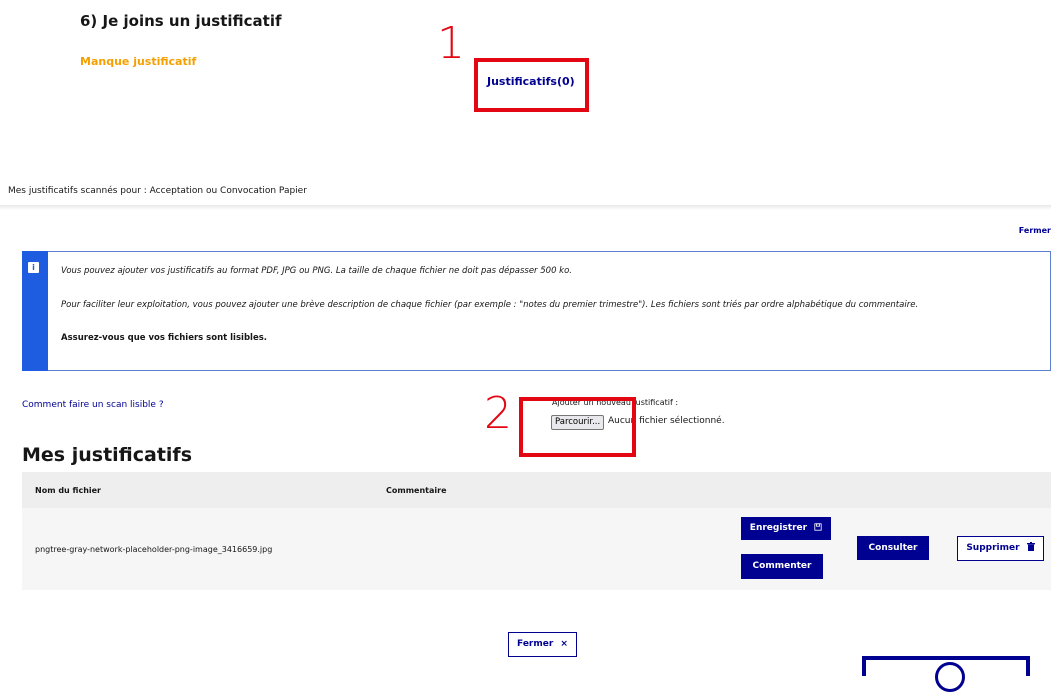 Image resolution: width=1051 pixels, height=692 pixels. I want to click on trash-icon, so click(1030, 546).